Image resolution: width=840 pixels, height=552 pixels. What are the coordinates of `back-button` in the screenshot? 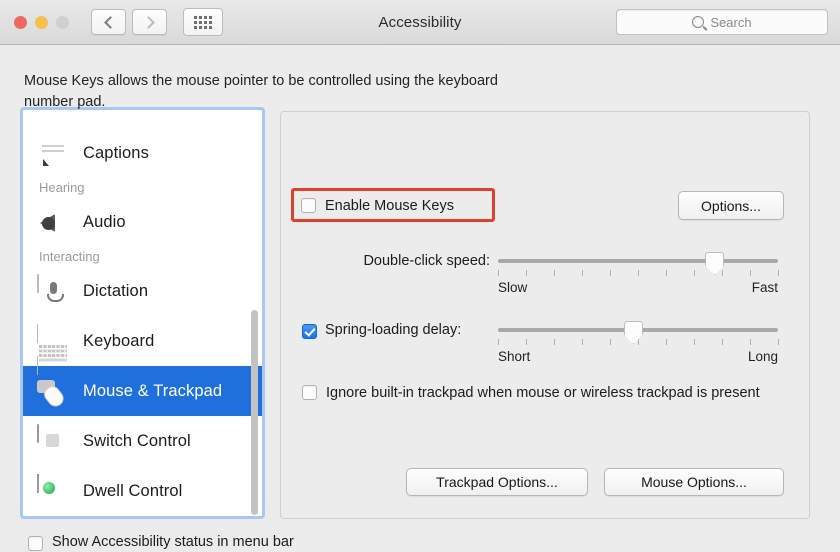 It's located at (108, 22).